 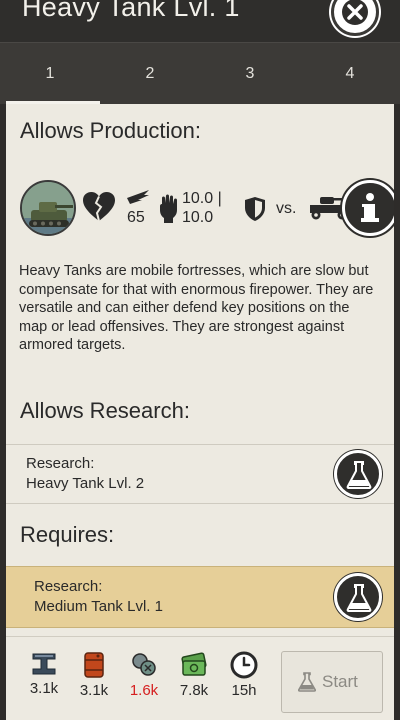 I want to click on close-icon, so click(x=355, y=12).